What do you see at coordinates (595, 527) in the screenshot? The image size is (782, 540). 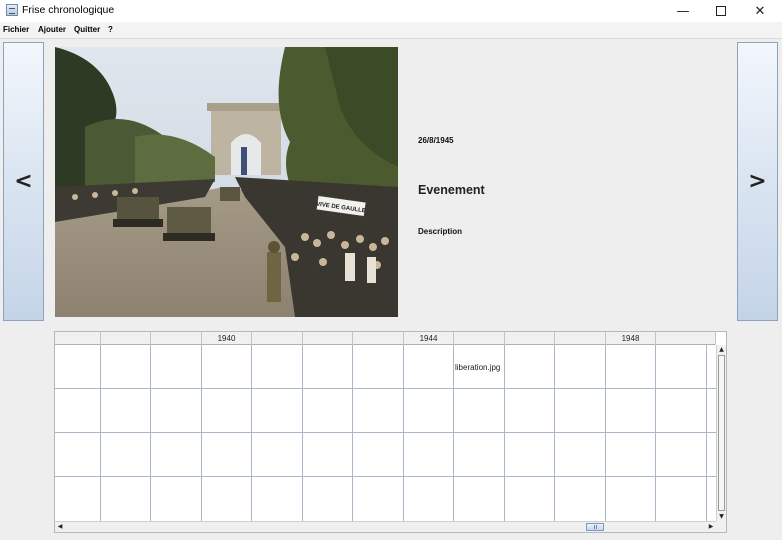 I see `horizontal-scroll-thumb` at bounding box center [595, 527].